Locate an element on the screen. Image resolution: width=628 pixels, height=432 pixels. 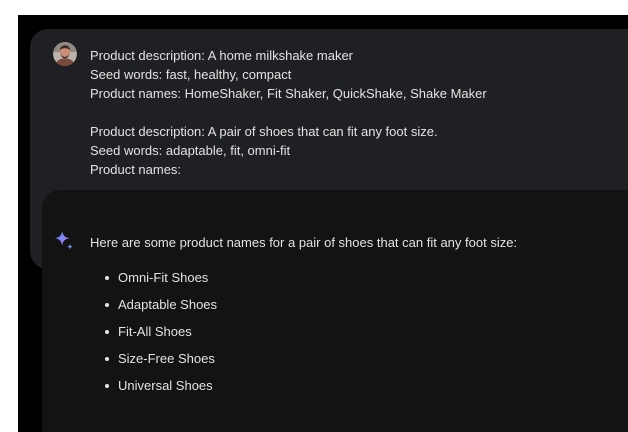
prompt-line-blank is located at coordinates (359, 112).